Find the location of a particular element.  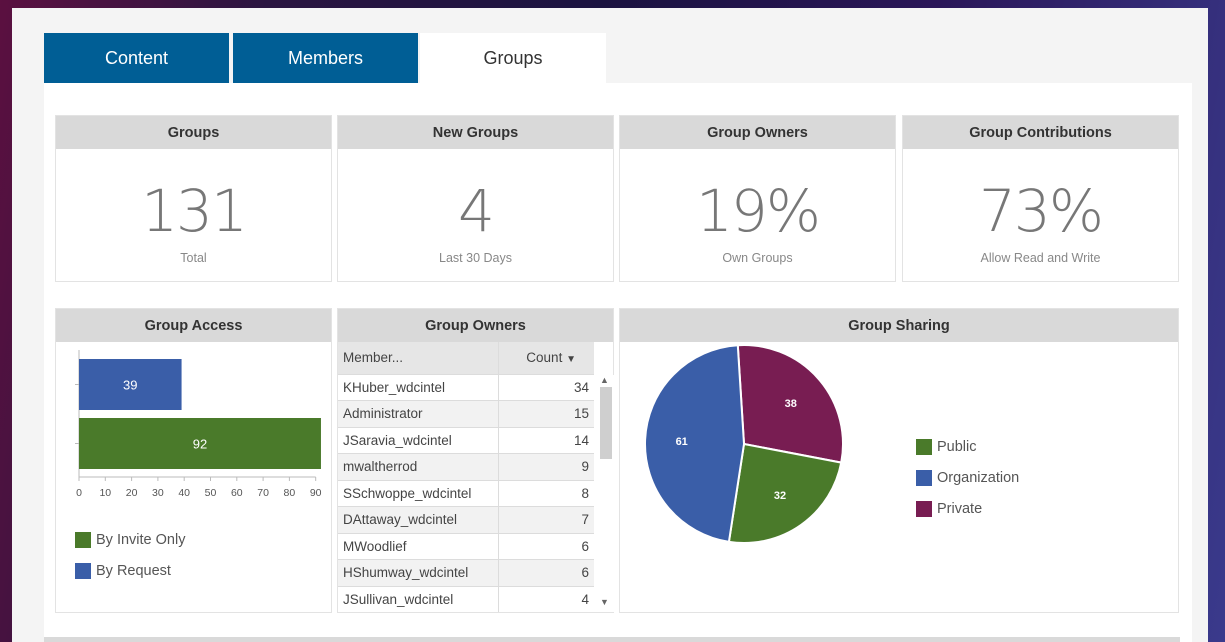

pie-data-label: 61 is located at coordinates (682, 442).